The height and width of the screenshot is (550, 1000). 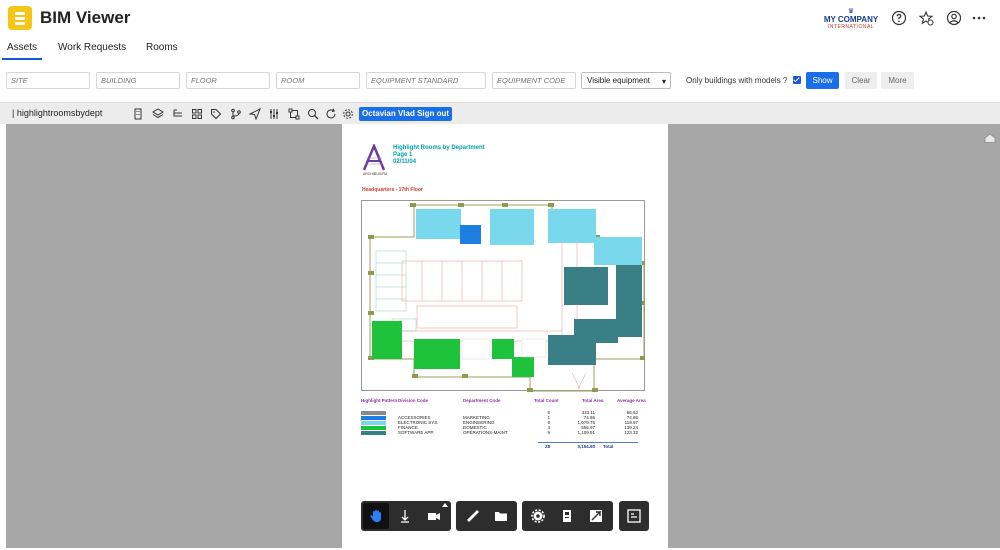 What do you see at coordinates (500, 51) in the screenshot?
I see `tab-bar: Assets Work Requests Rooms` at bounding box center [500, 51].